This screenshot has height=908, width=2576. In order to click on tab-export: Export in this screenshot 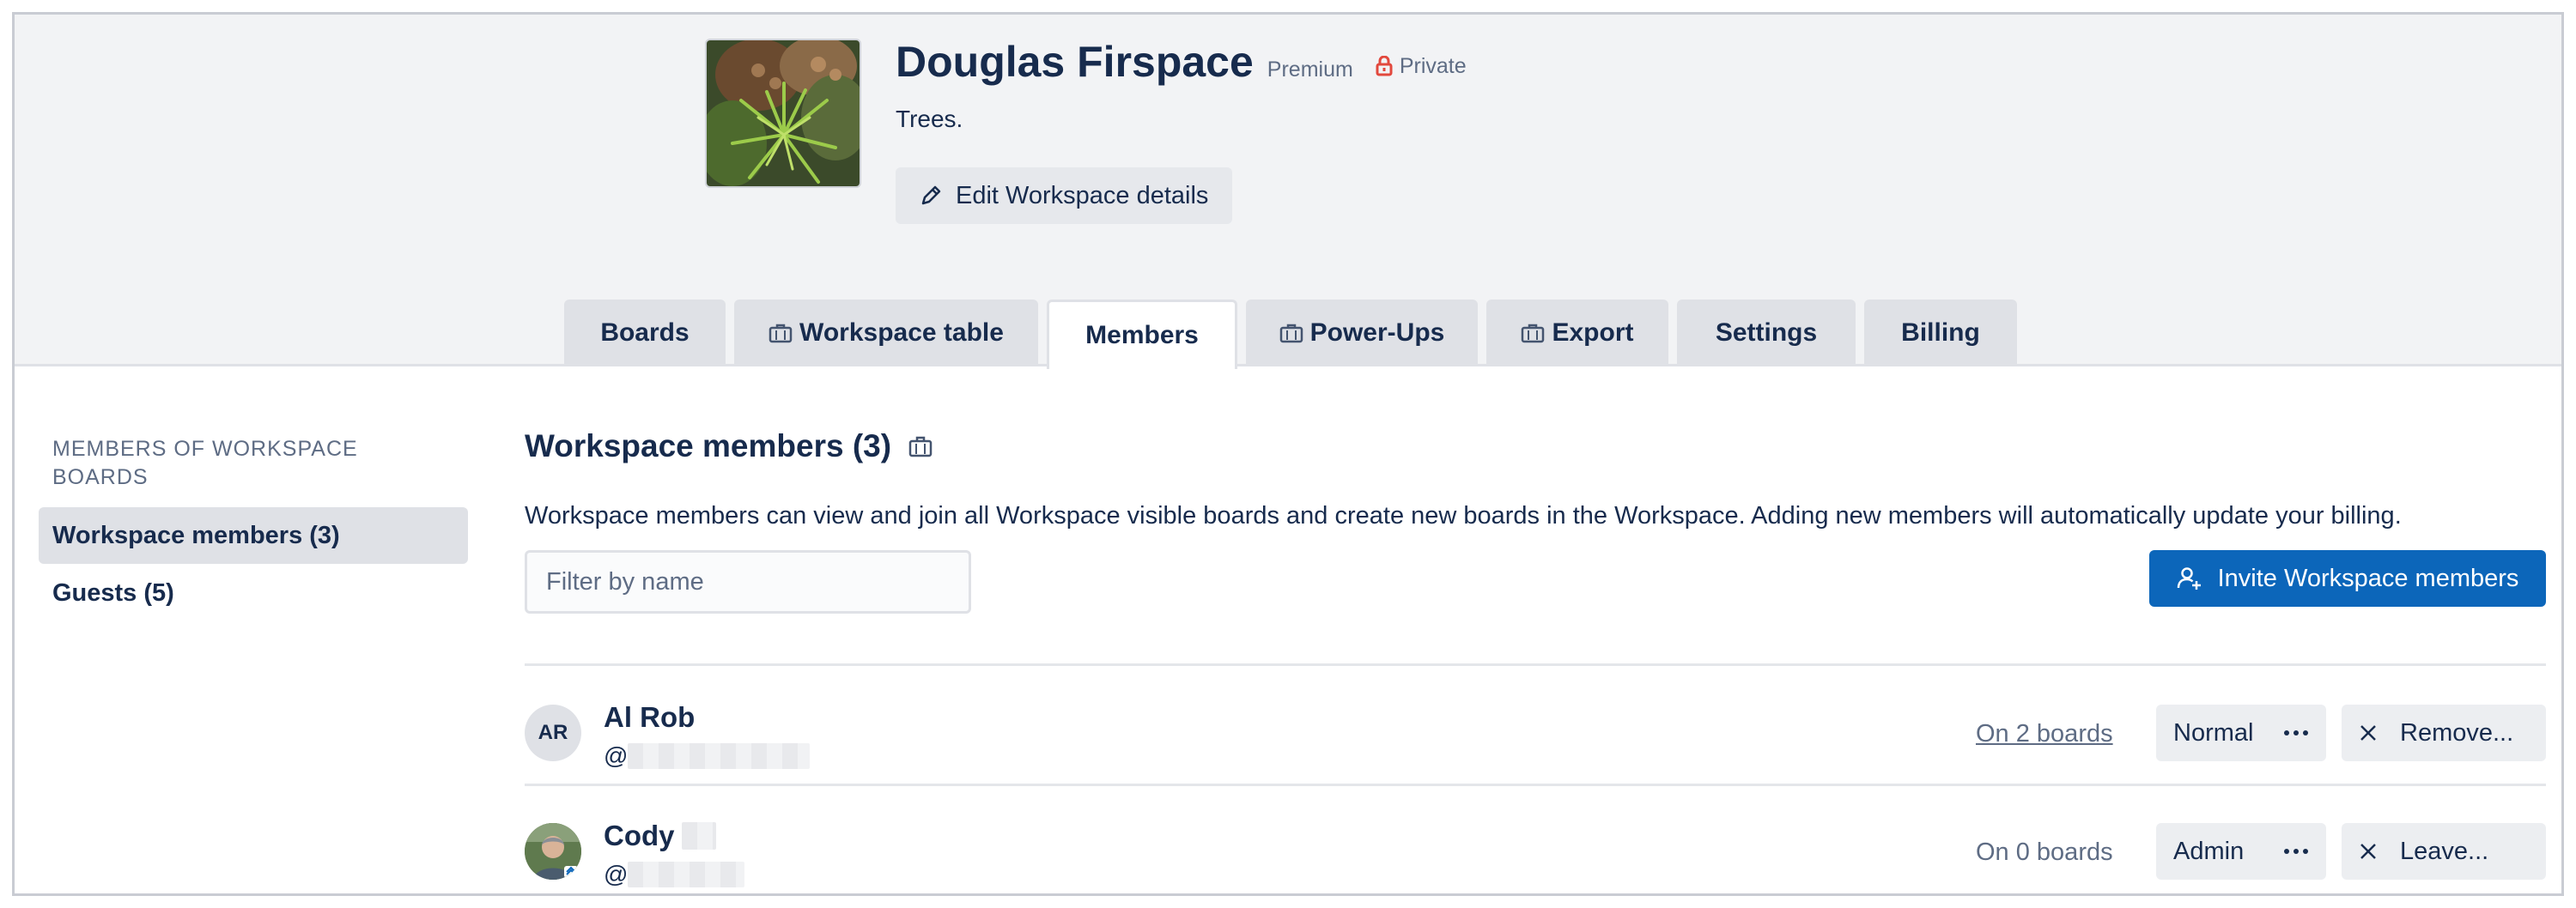, I will do `click(1577, 333)`.